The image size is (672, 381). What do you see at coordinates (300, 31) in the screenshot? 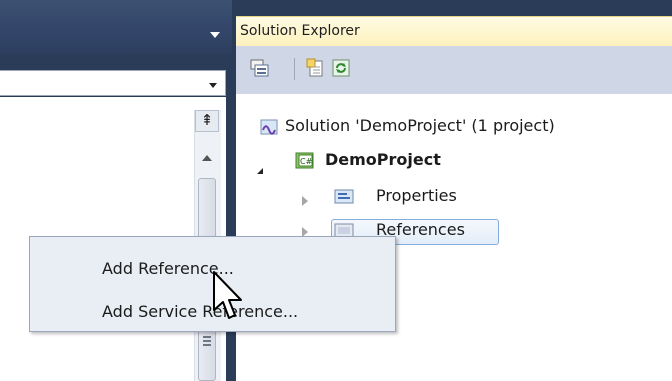
I see `solution-explorer-title: Solution Explorer` at bounding box center [300, 31].